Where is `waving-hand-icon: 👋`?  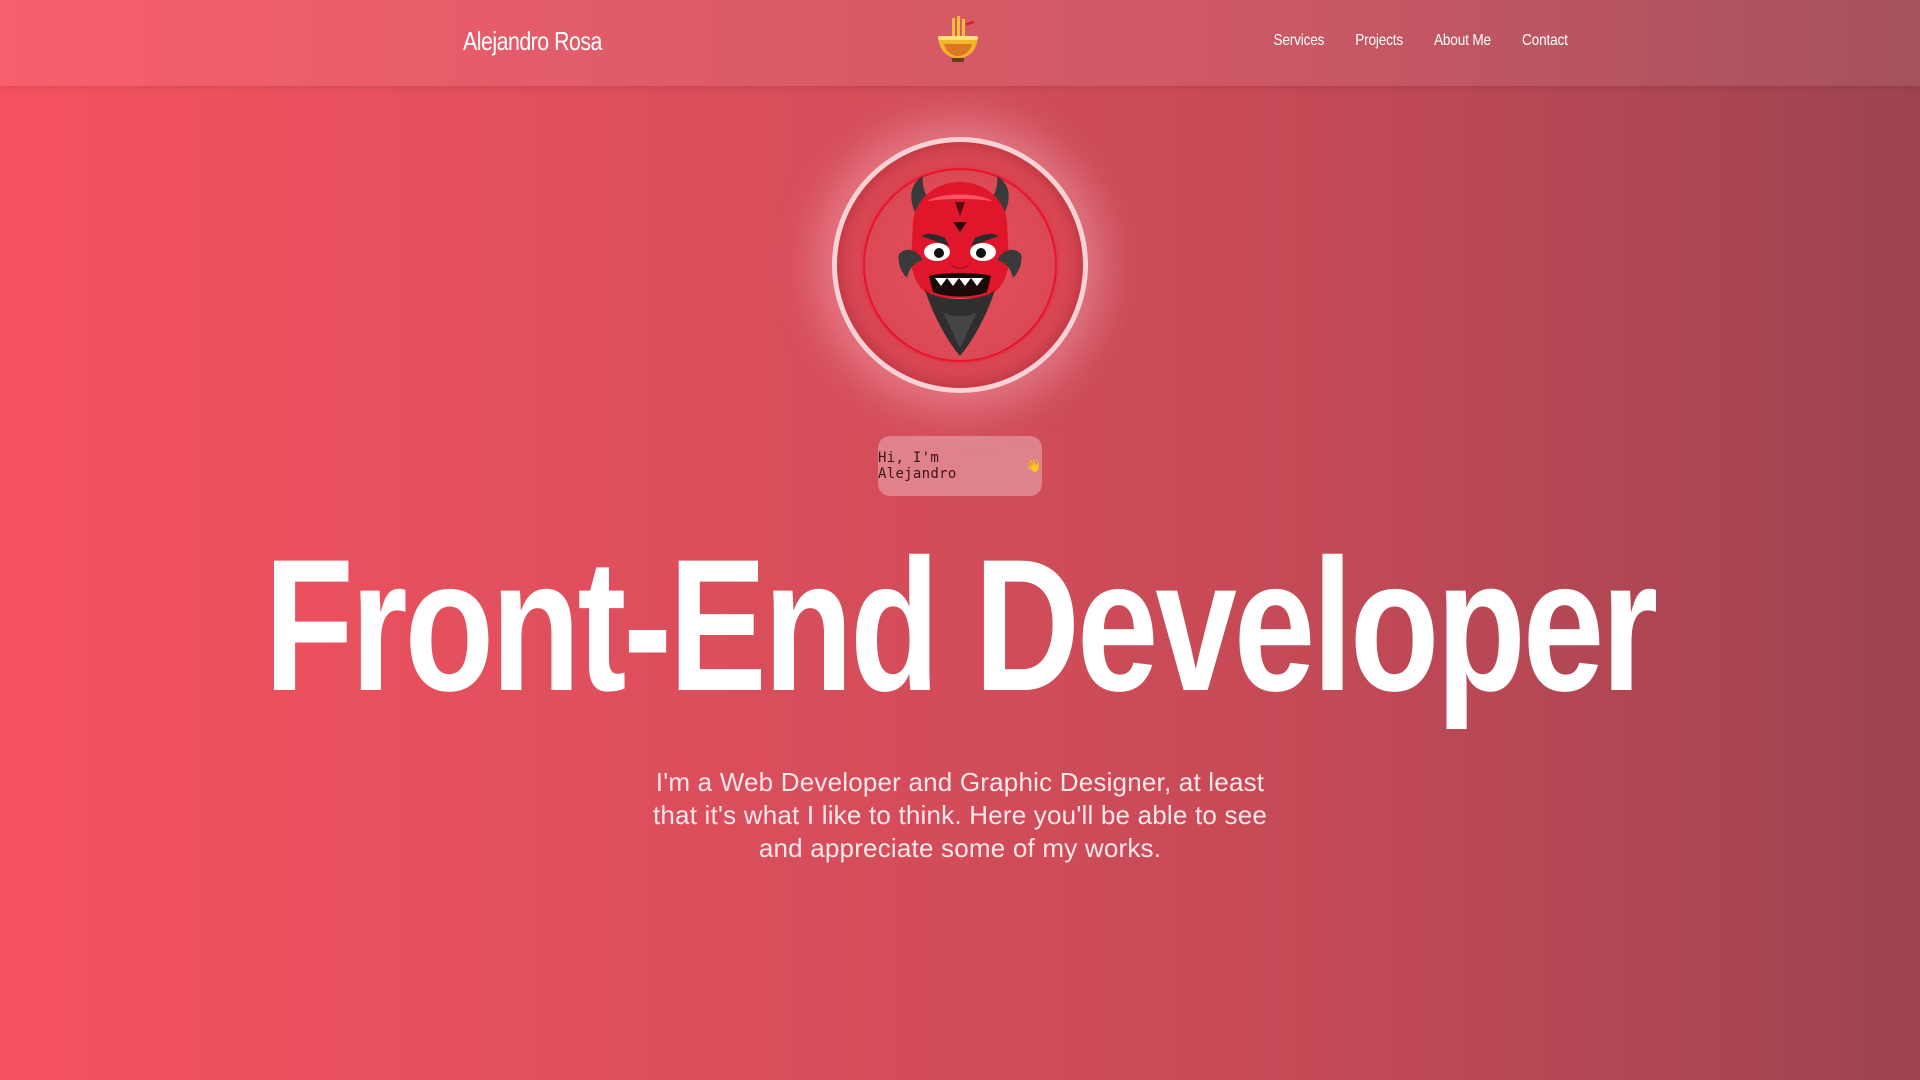
waving-hand-icon: 👋 is located at coordinates (1033, 466).